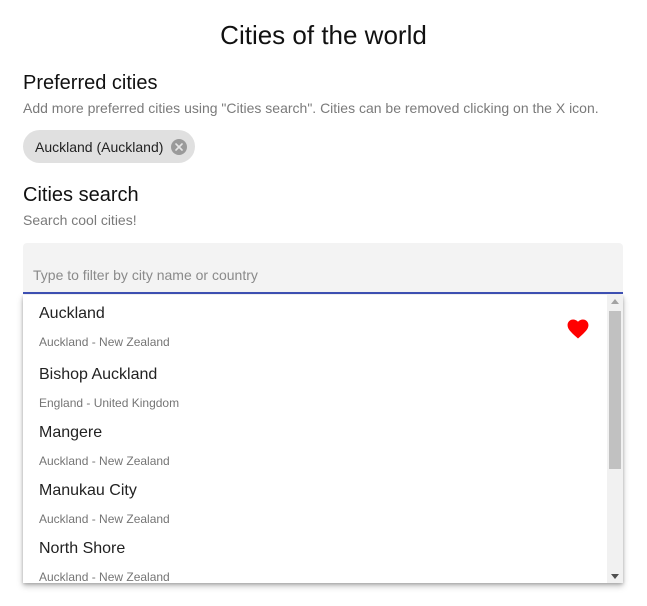  I want to click on city-name: North Shore, so click(82, 548).